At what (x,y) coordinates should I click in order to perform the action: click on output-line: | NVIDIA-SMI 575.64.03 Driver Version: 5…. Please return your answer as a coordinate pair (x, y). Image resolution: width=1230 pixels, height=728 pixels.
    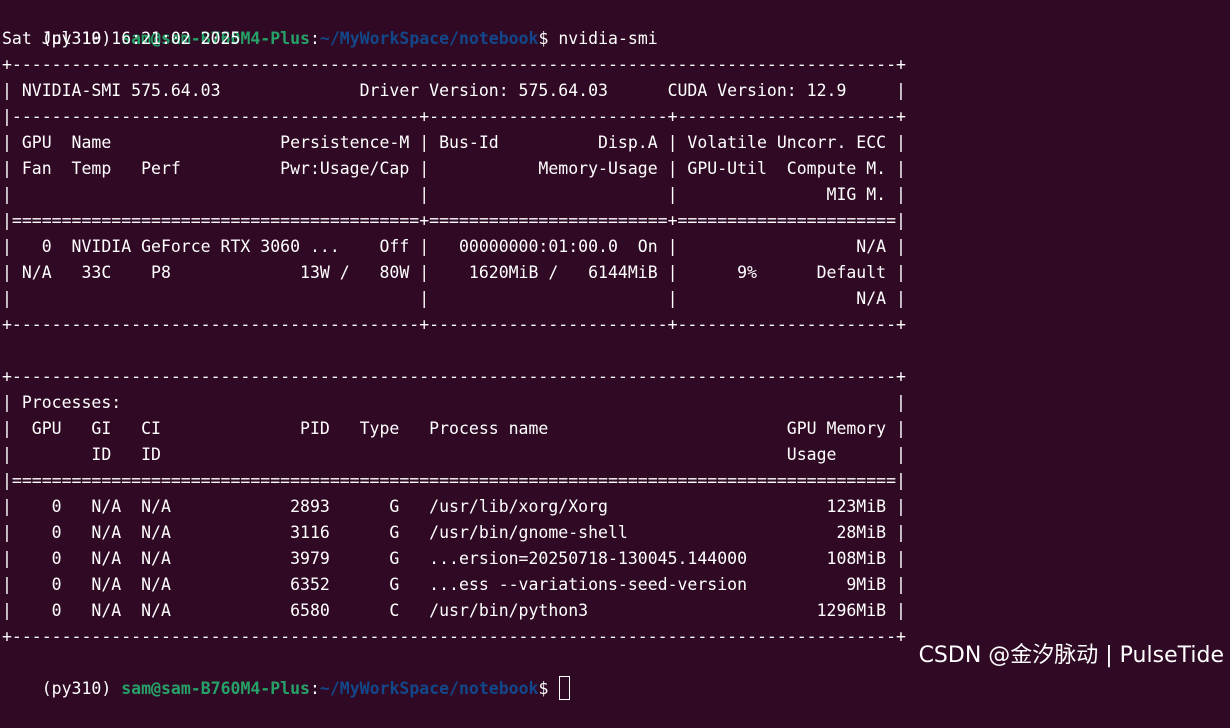
    Looking at the image, I should click on (454, 90).